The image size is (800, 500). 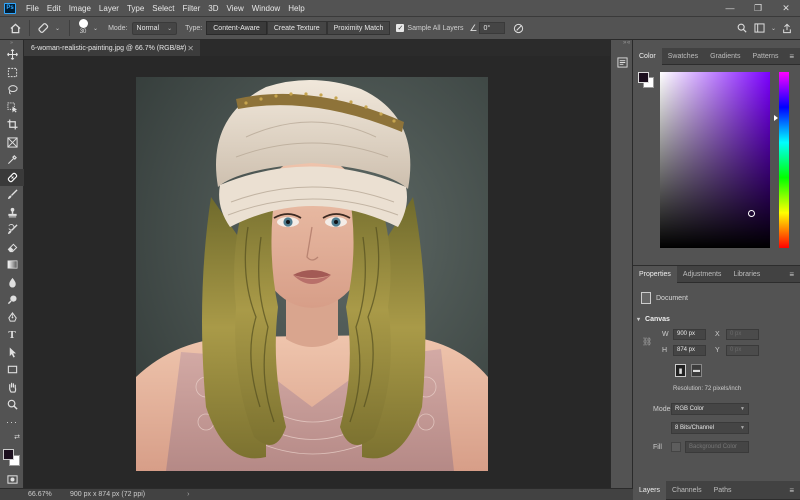 What do you see at coordinates (12, 90) in the screenshot?
I see `lasso-tool-icon` at bounding box center [12, 90].